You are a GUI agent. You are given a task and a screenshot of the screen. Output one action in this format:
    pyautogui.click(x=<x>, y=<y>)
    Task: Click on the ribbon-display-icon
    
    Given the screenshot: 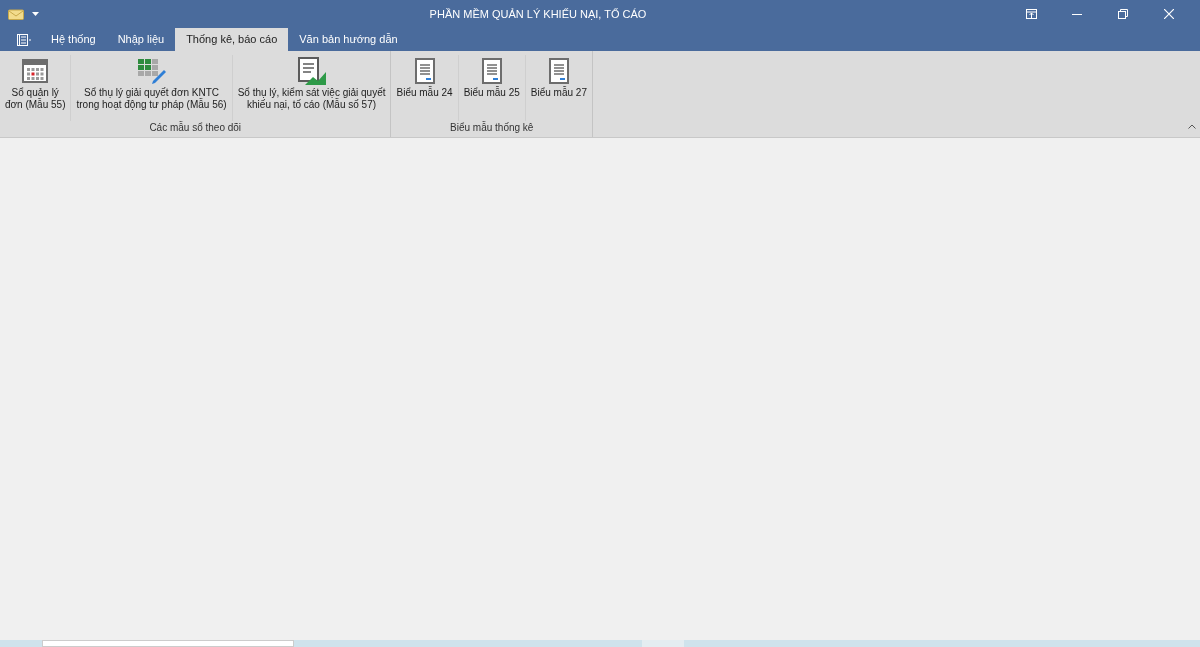 What is the action you would take?
    pyautogui.click(x=1031, y=14)
    